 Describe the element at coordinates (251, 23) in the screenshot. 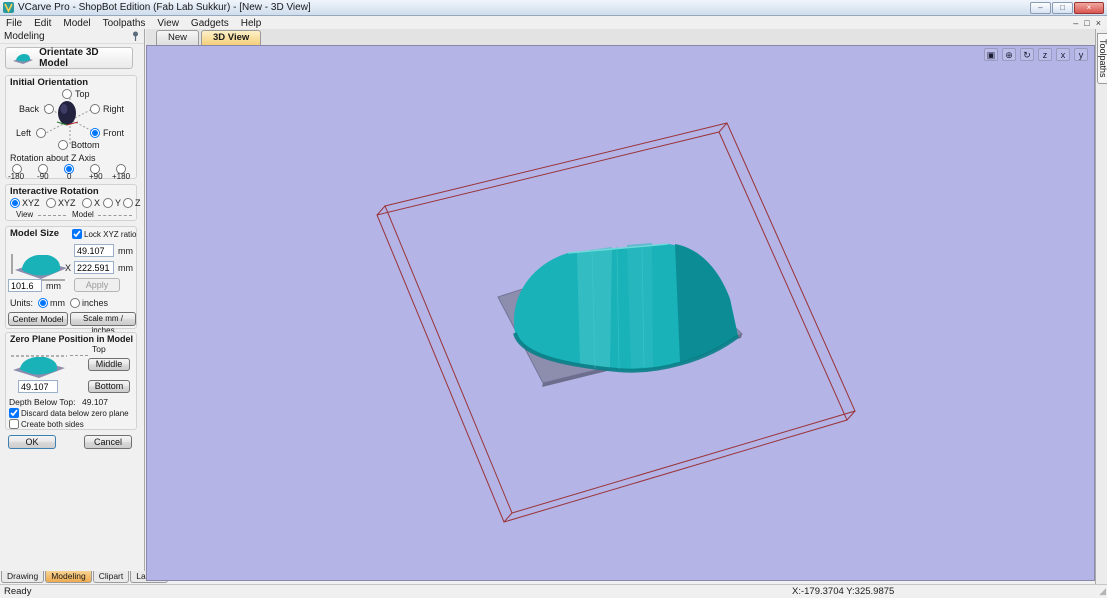

I see `menu-help: Help` at that location.